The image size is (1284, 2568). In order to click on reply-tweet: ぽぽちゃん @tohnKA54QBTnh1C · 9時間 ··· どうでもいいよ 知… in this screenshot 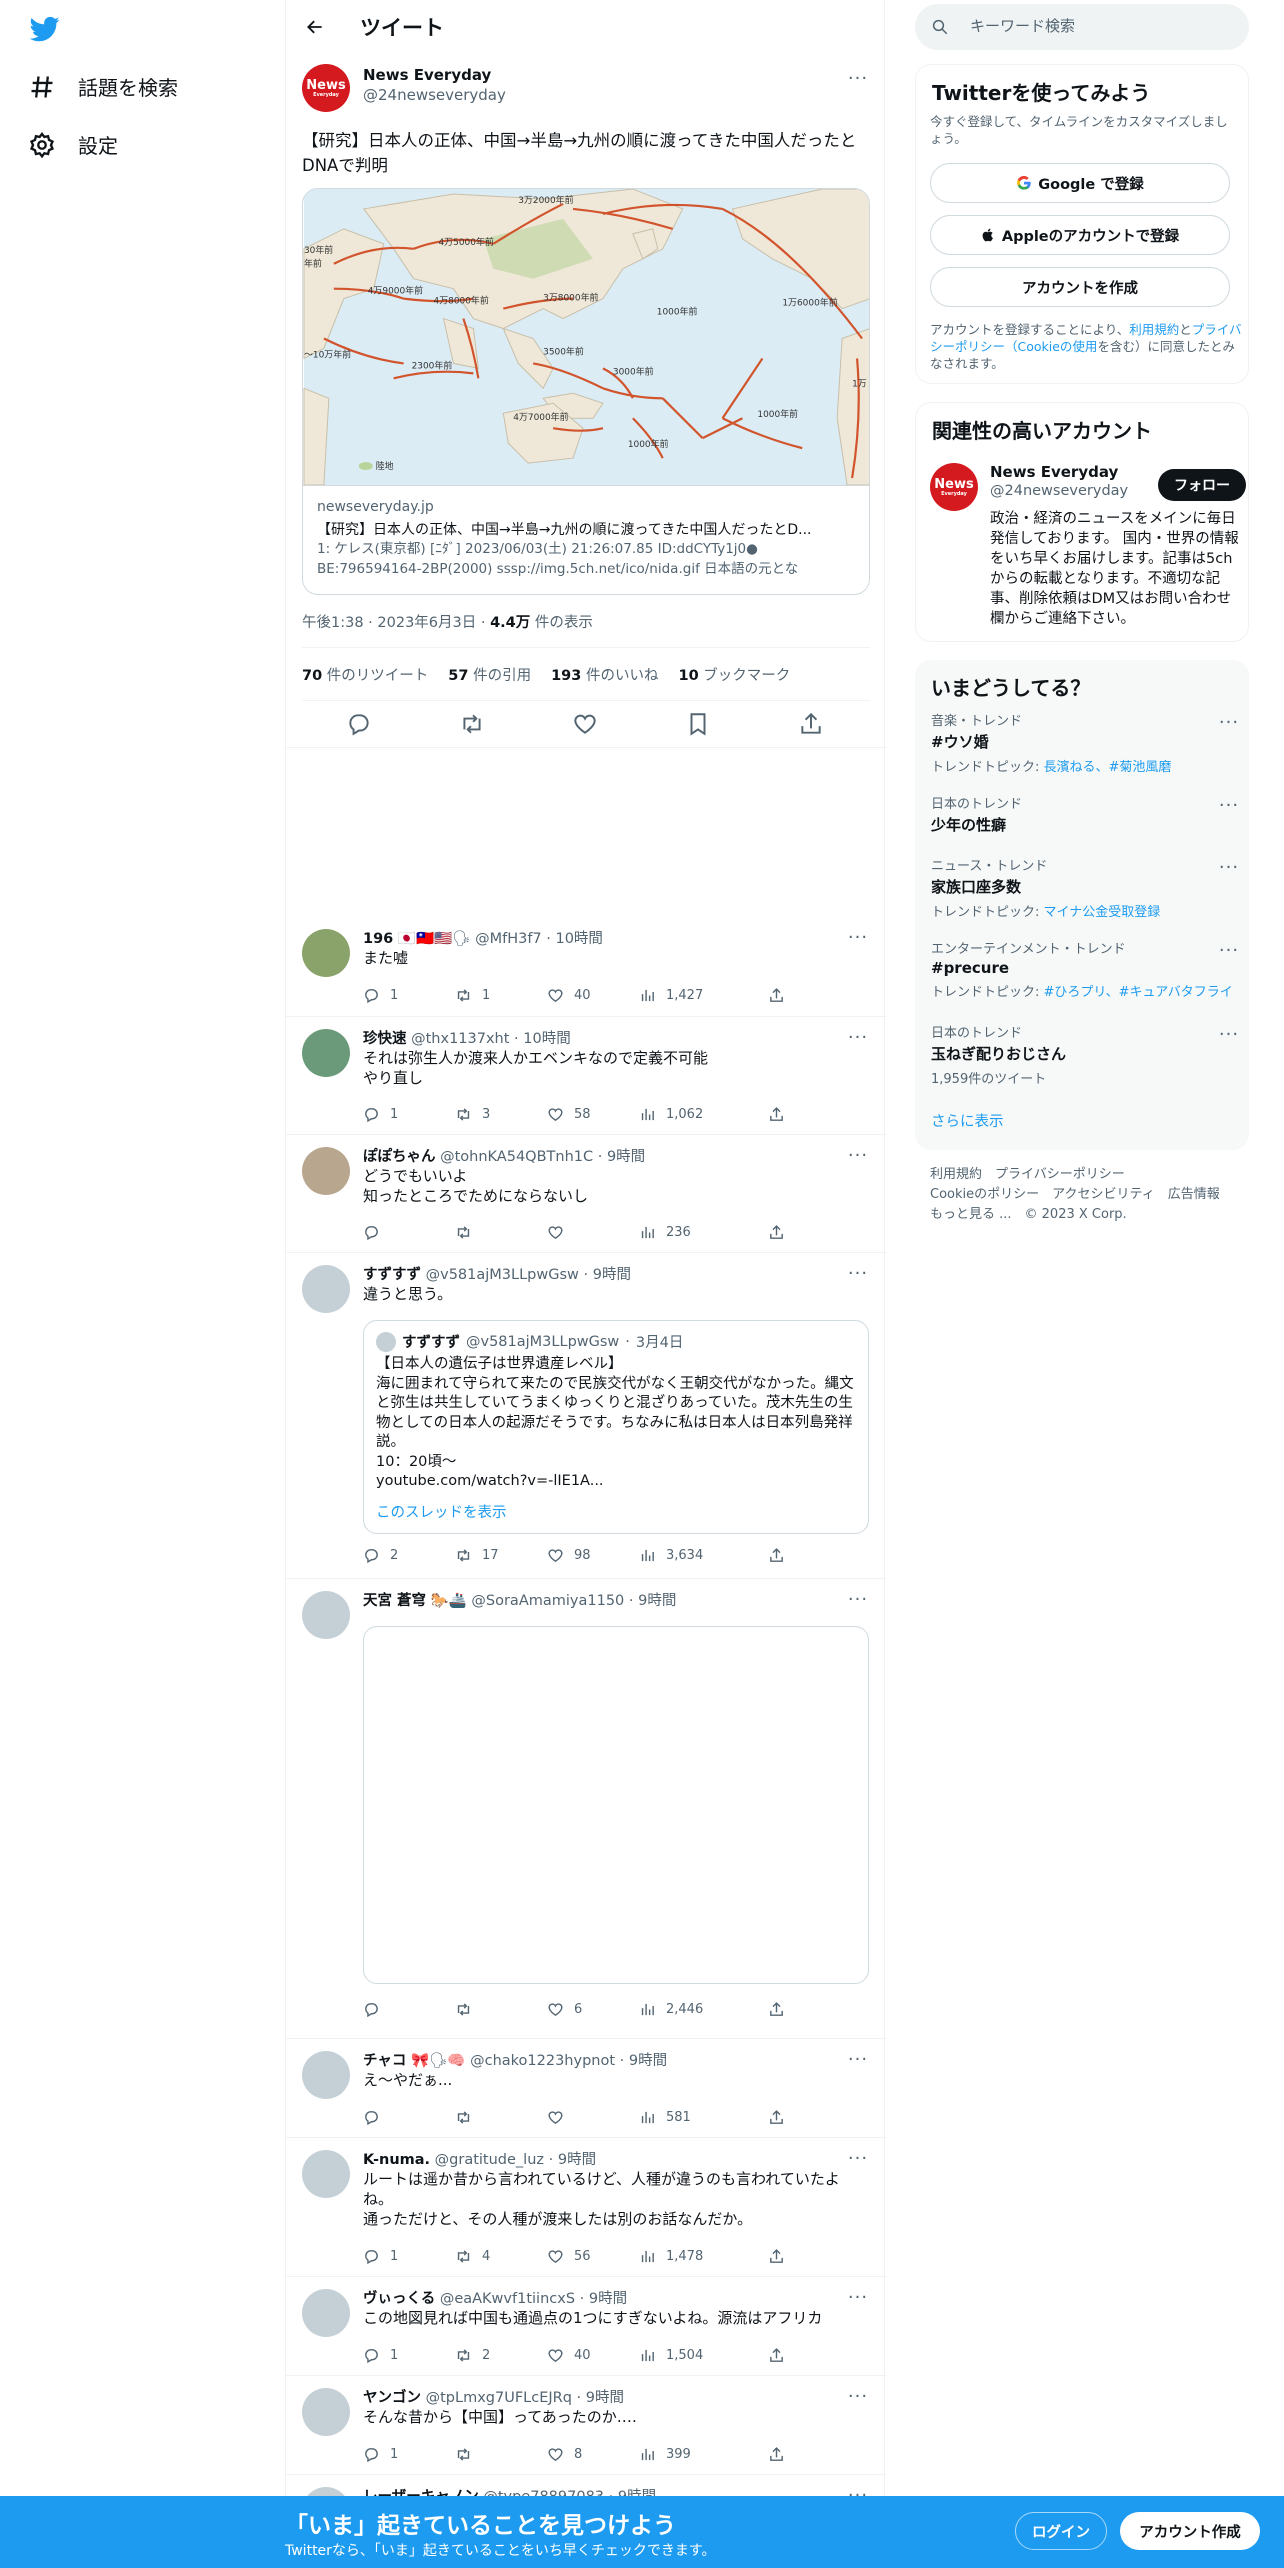, I will do `click(586, 1194)`.